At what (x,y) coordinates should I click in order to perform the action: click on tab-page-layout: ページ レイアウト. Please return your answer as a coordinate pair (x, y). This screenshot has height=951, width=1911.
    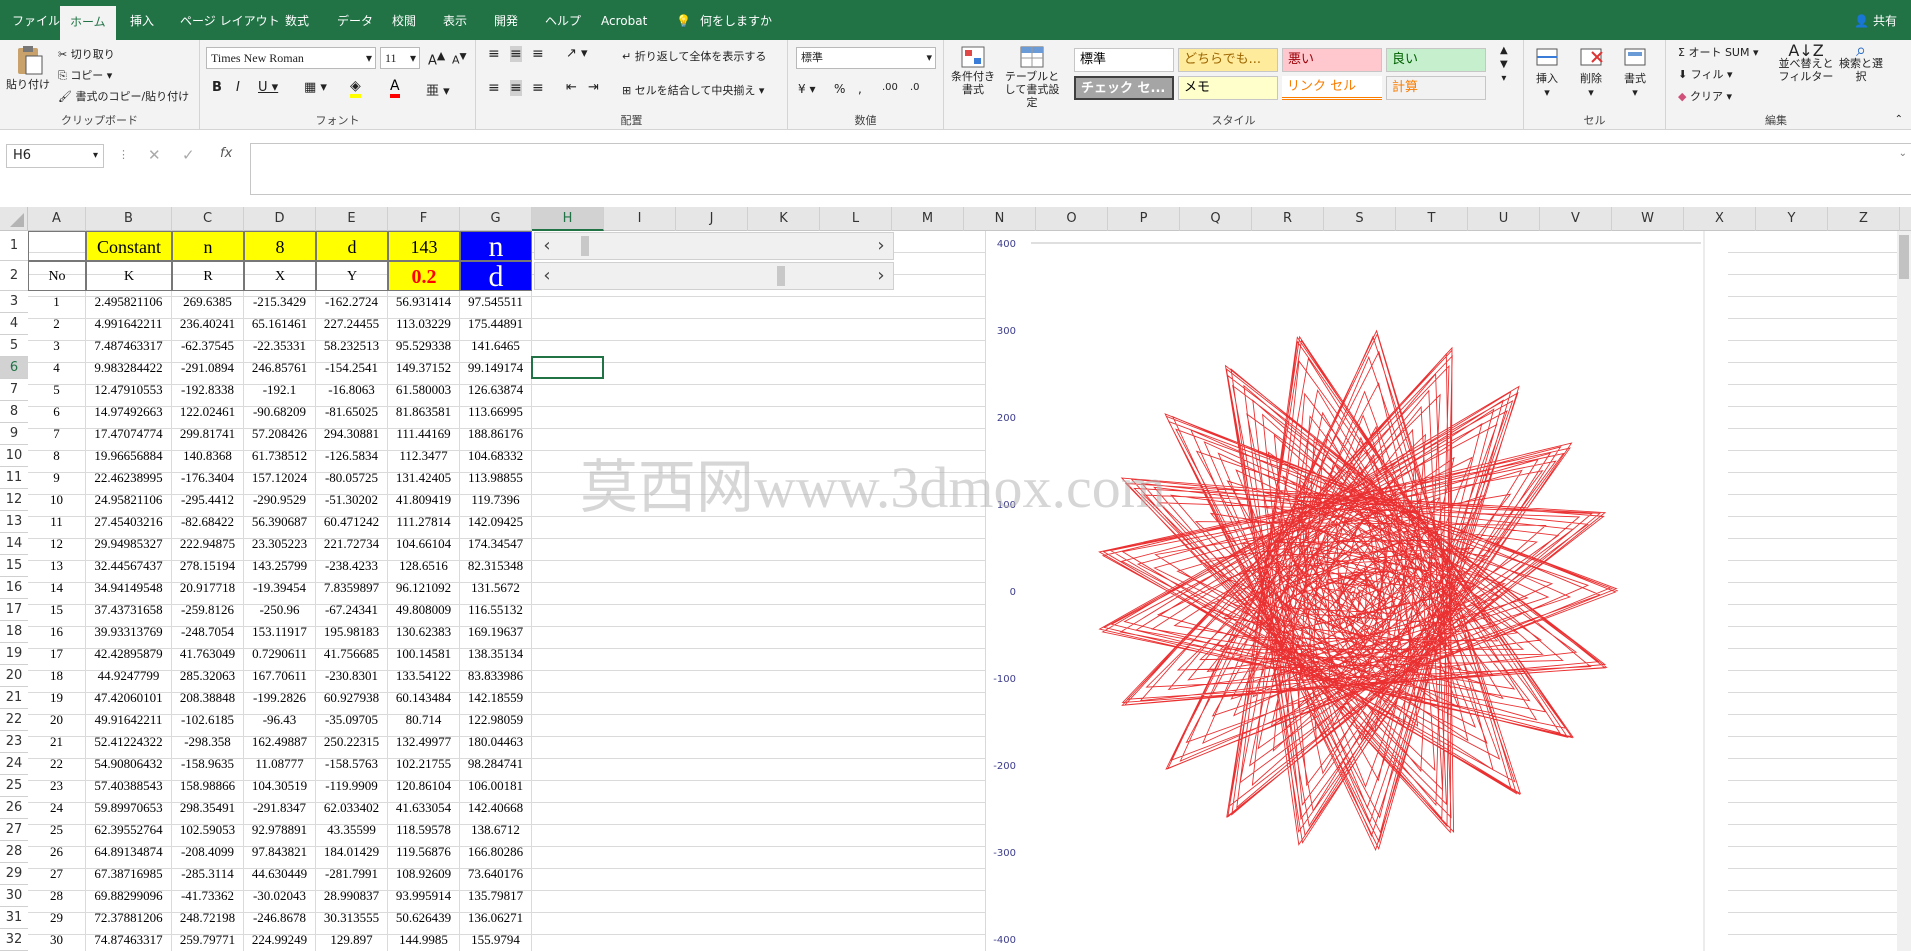
    Looking at the image, I should click on (230, 20).